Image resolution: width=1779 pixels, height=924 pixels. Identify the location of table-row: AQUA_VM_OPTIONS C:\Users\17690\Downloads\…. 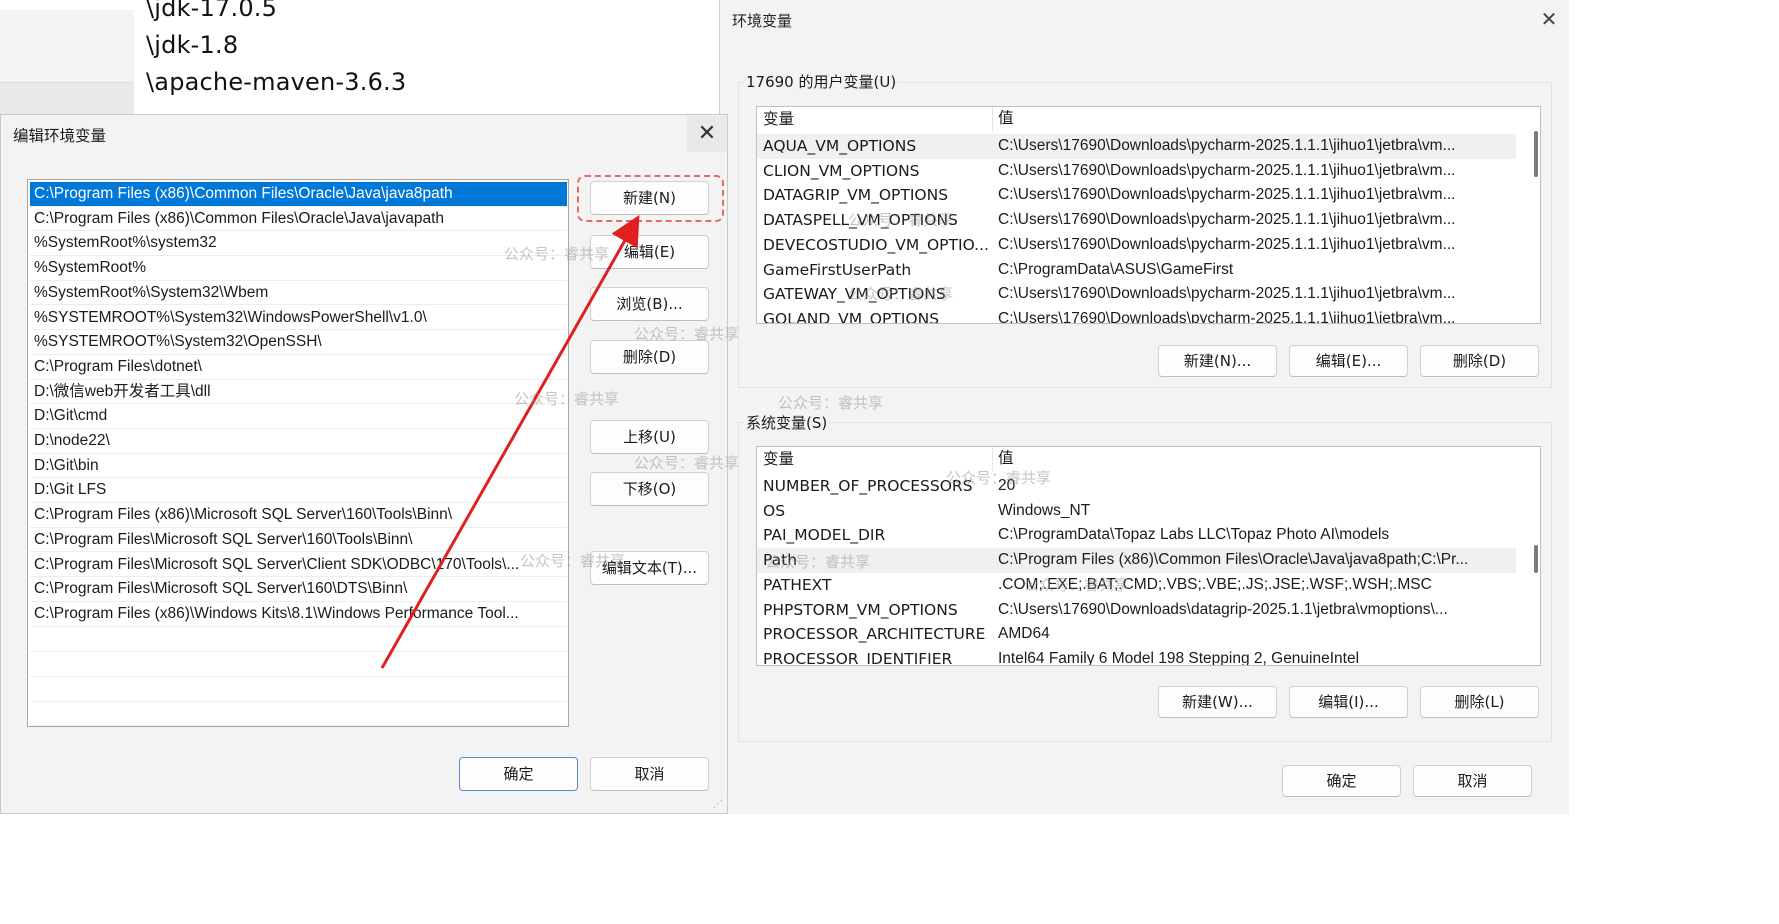
(1136, 146).